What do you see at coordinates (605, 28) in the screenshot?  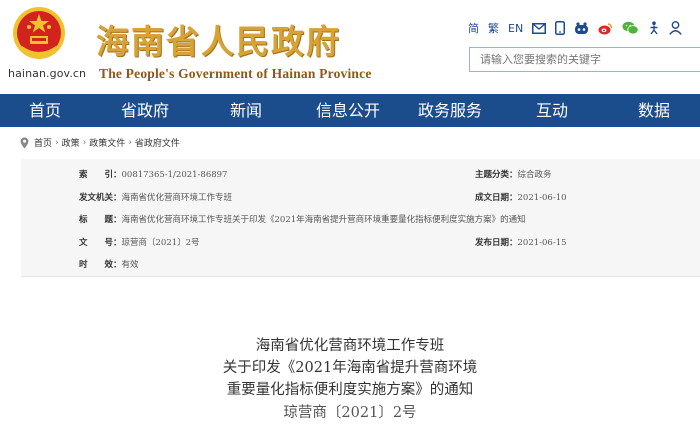 I see `weibo-icon` at bounding box center [605, 28].